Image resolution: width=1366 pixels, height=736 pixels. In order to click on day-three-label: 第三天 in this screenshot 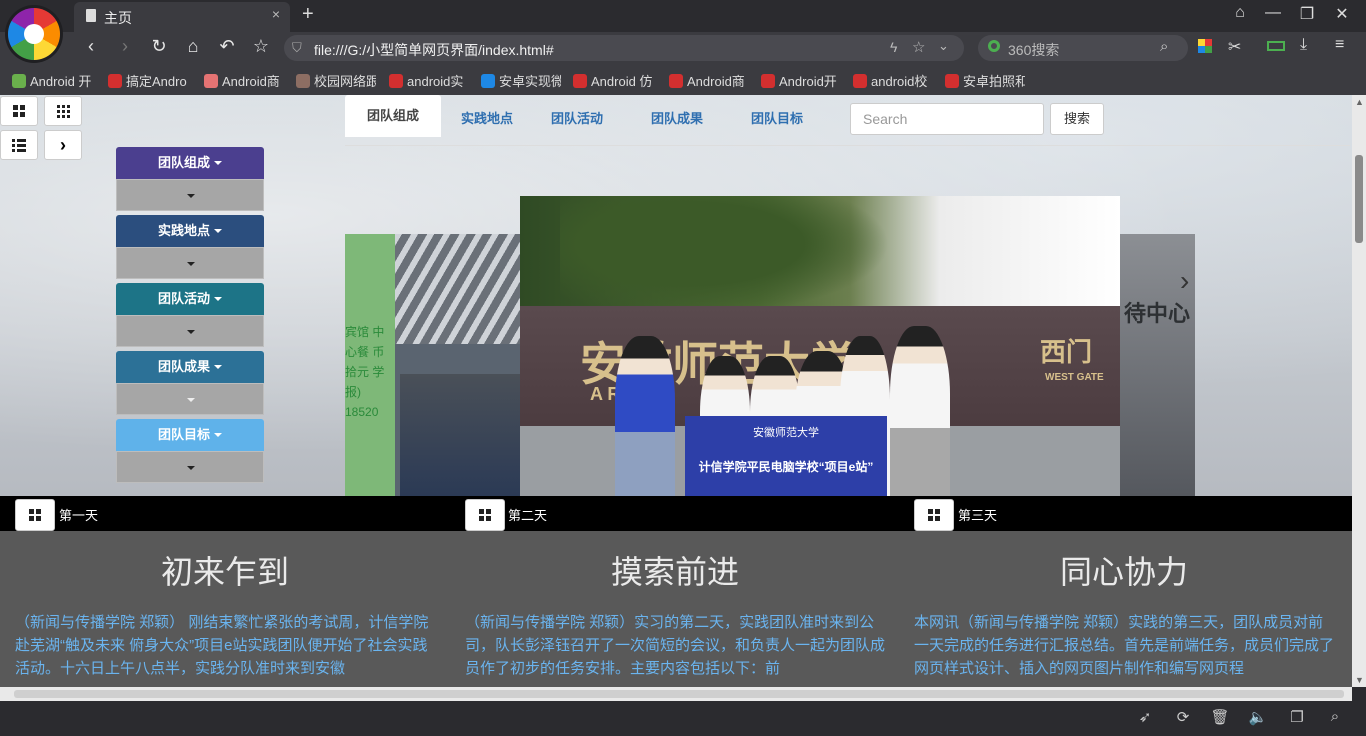, I will do `click(978, 515)`.